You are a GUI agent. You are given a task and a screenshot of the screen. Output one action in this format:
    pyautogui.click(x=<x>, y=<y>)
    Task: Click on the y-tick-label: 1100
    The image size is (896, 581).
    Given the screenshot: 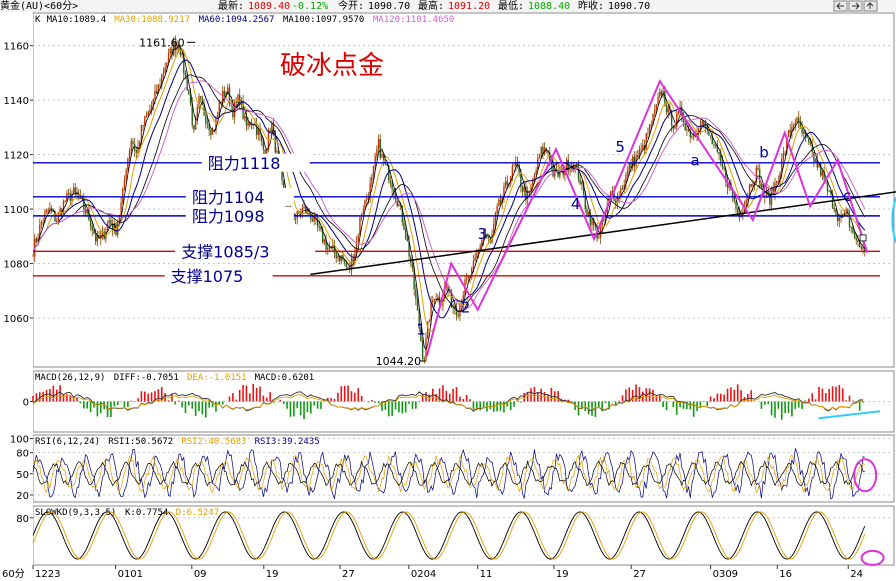 What is the action you would take?
    pyautogui.click(x=16, y=210)
    